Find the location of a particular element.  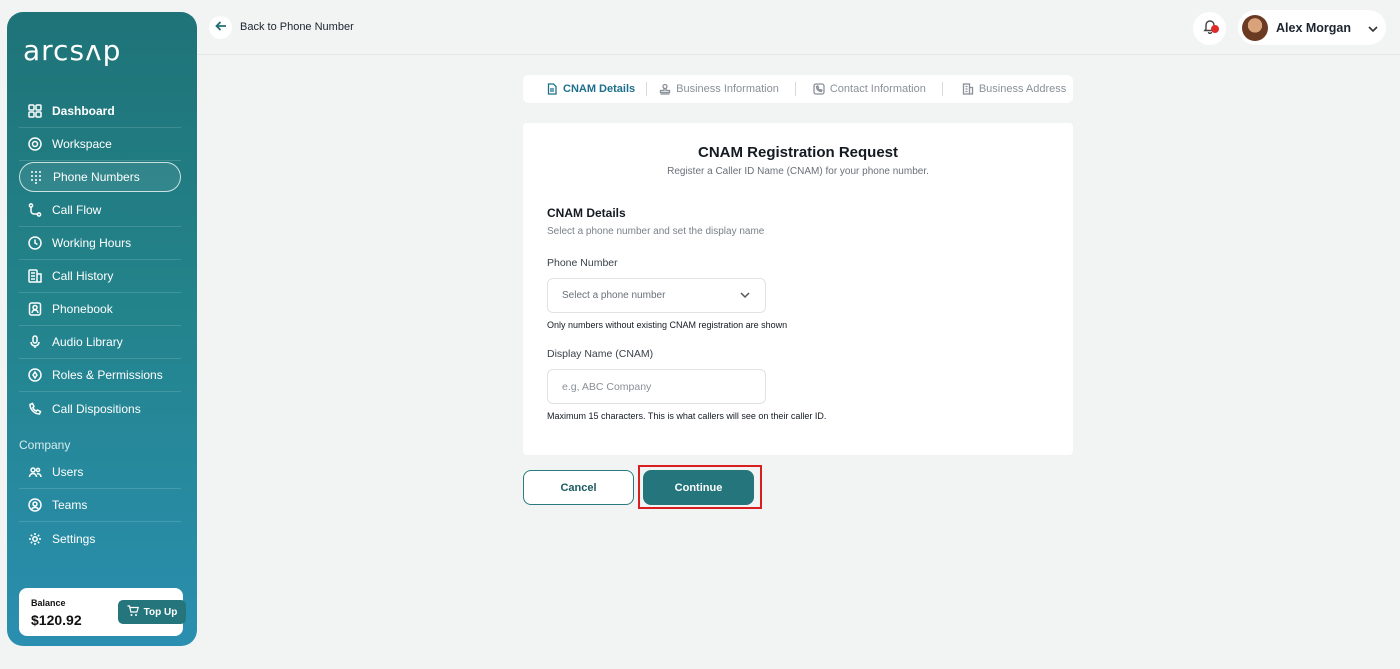

page-title: CNAM Registration Request is located at coordinates (798, 152).